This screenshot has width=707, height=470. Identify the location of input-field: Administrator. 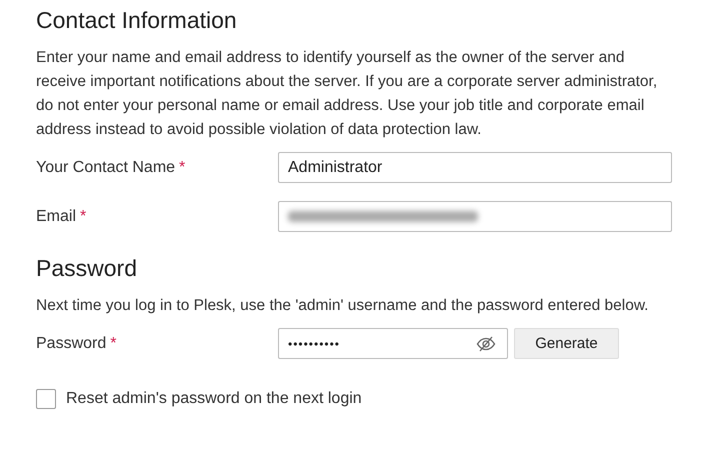
(475, 167).